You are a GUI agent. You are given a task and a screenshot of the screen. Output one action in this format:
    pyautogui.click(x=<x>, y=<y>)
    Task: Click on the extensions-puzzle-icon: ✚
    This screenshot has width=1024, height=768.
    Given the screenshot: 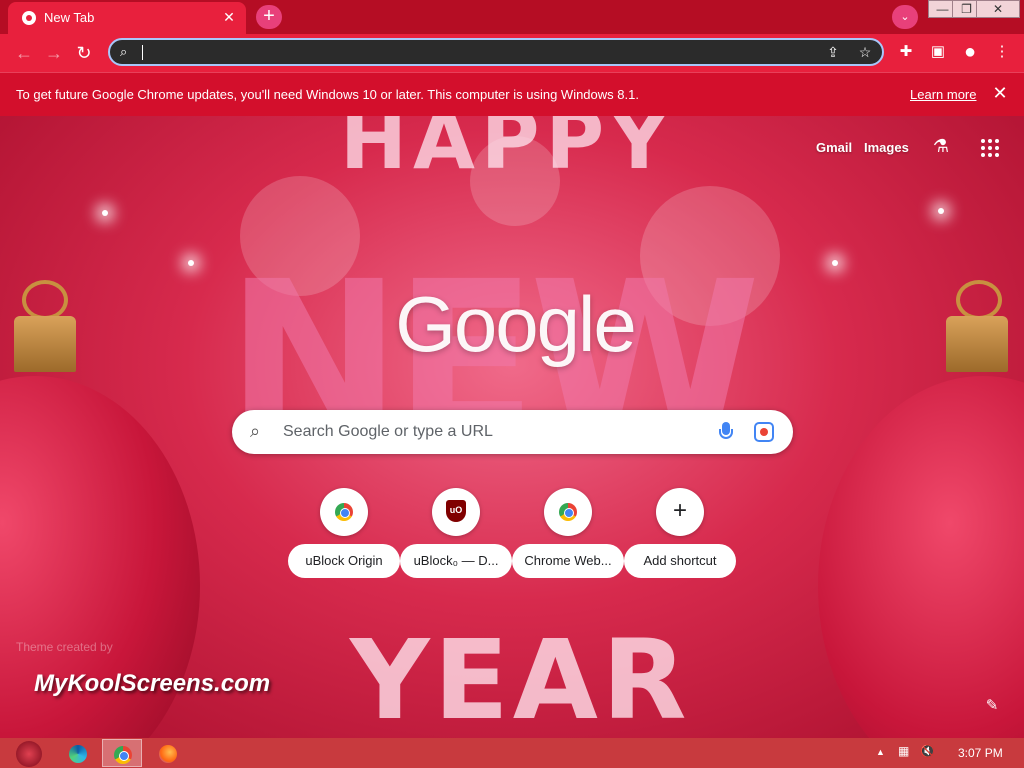 What is the action you would take?
    pyautogui.click(x=906, y=52)
    